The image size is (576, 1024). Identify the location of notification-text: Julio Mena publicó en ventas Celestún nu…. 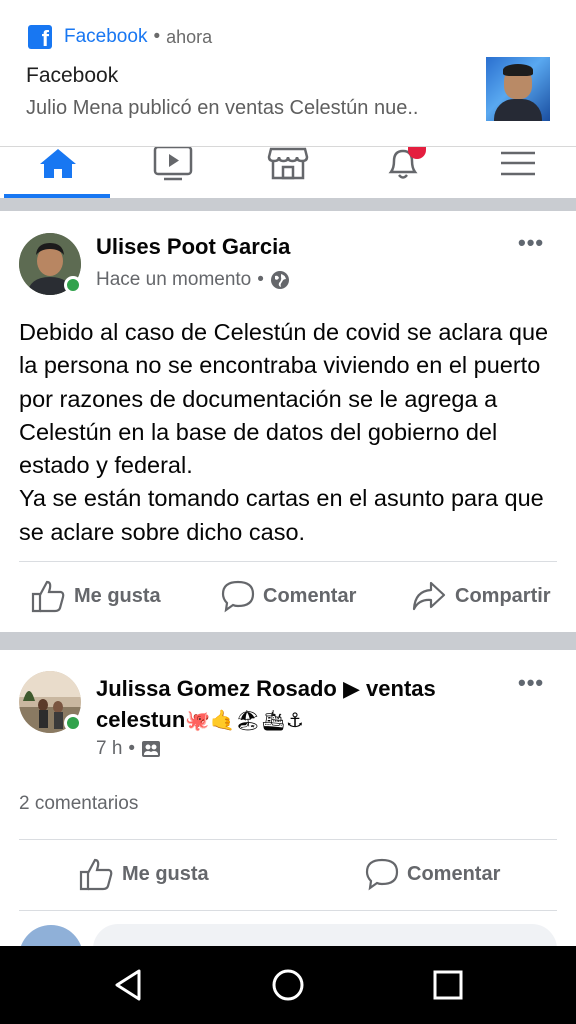
(222, 108).